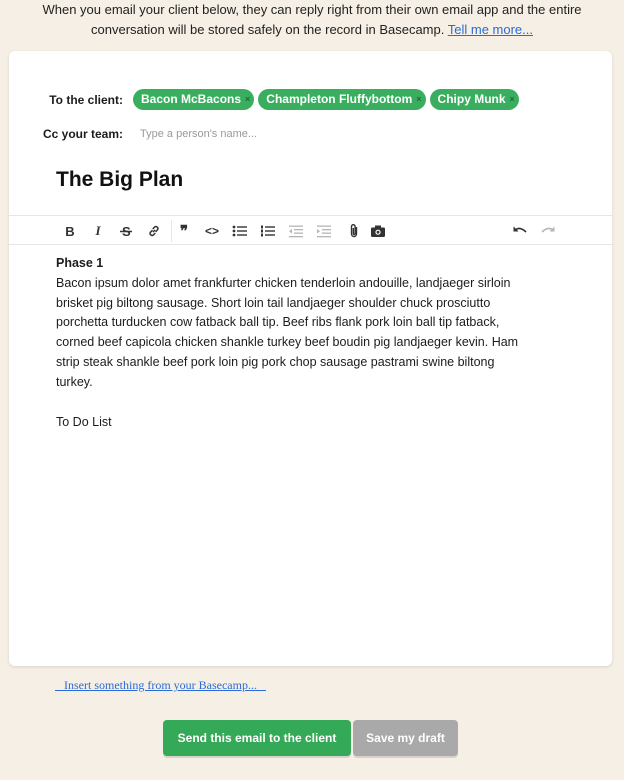  Describe the element at coordinates (86, 99) in the screenshot. I see `to-field-label: To the client:` at that location.